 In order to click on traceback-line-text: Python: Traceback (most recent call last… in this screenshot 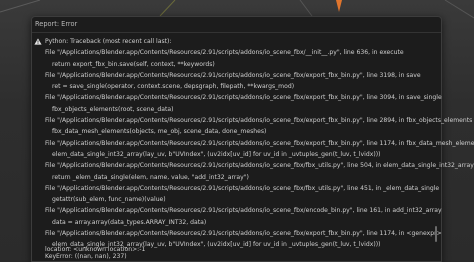, I will do `click(108, 41)`.